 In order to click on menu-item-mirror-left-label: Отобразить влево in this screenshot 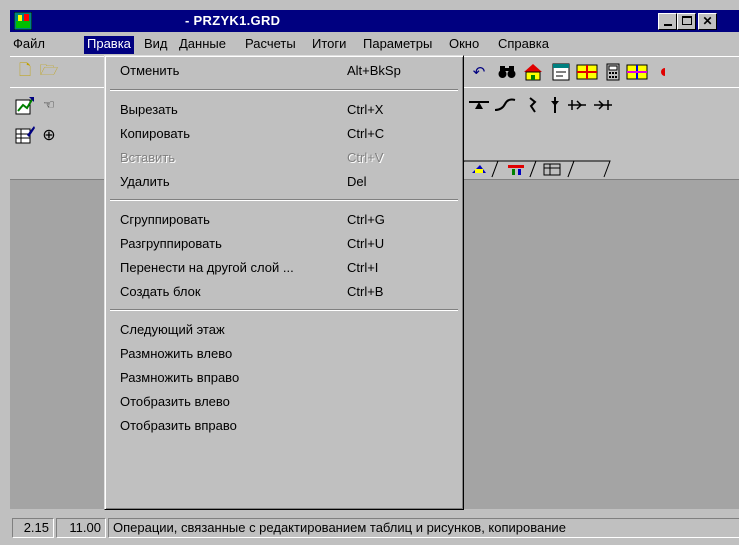, I will do `click(175, 401)`.